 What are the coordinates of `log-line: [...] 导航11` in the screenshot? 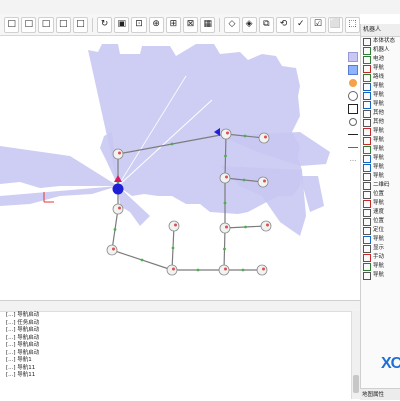 It's located at (21, 367).